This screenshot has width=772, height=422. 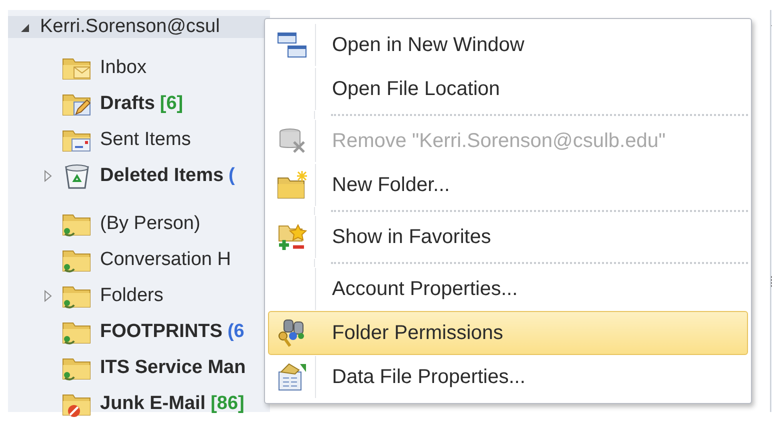 What do you see at coordinates (508, 333) in the screenshot?
I see `menu-item: Folder Permissions` at bounding box center [508, 333].